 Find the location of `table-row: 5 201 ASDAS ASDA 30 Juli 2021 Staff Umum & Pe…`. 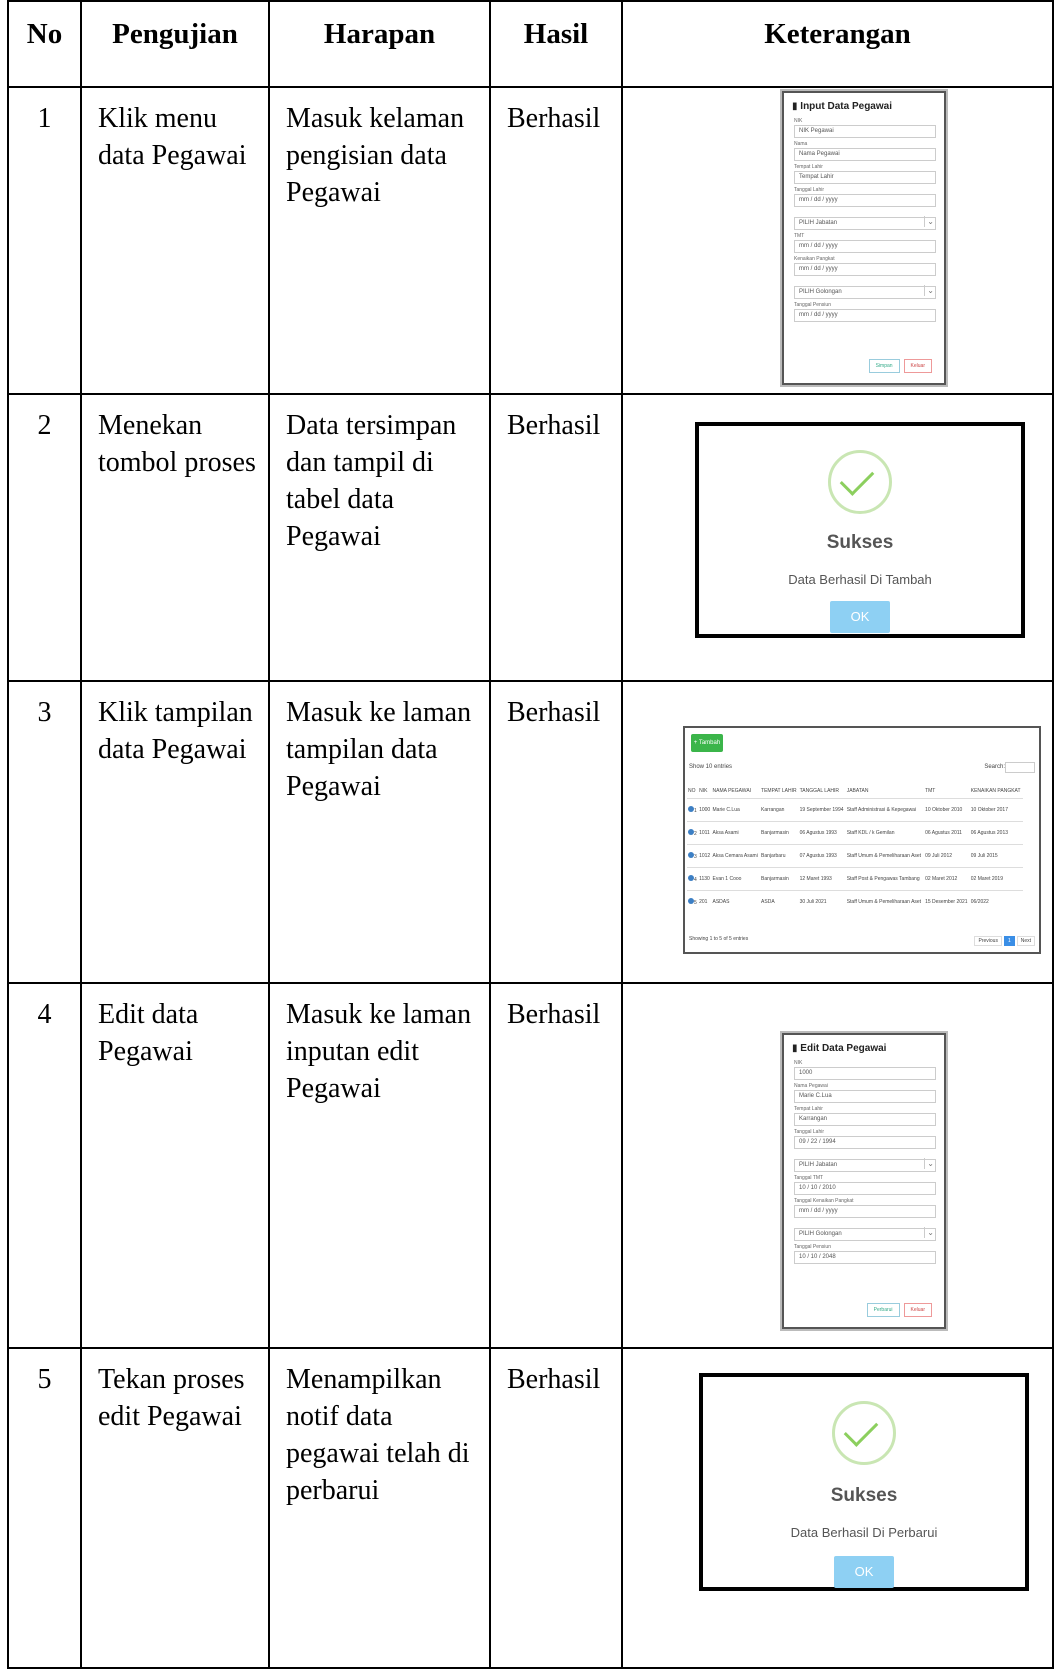

table-row: 5 201 ASDAS ASDA 30 Juli 2021 Staff Umum & Pe… is located at coordinates (855, 901).